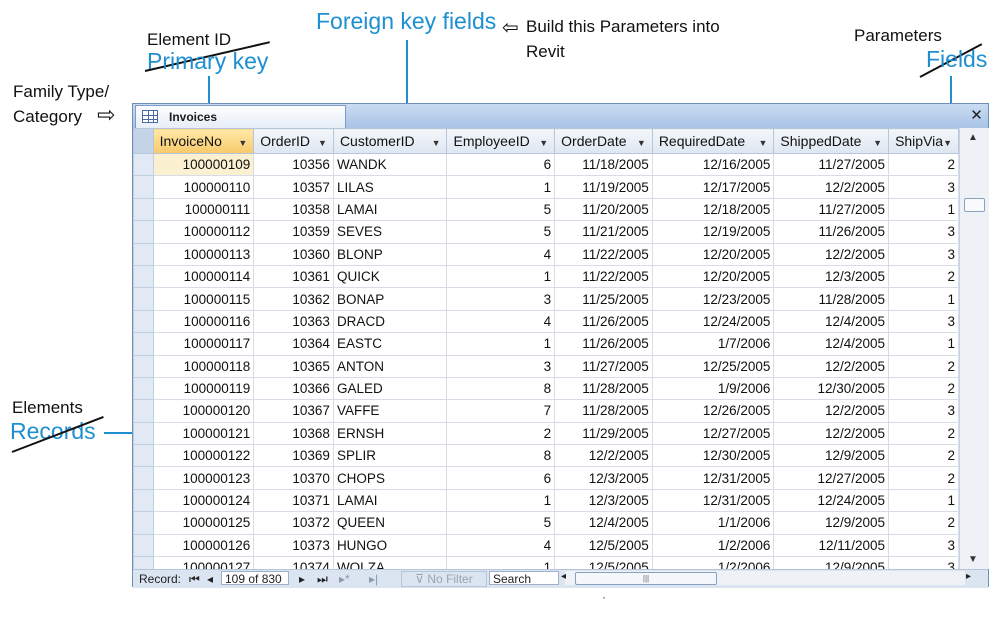 Image resolution: width=1000 pixels, height=625 pixels. I want to click on cell-employeeid: 3, so click(501, 299).